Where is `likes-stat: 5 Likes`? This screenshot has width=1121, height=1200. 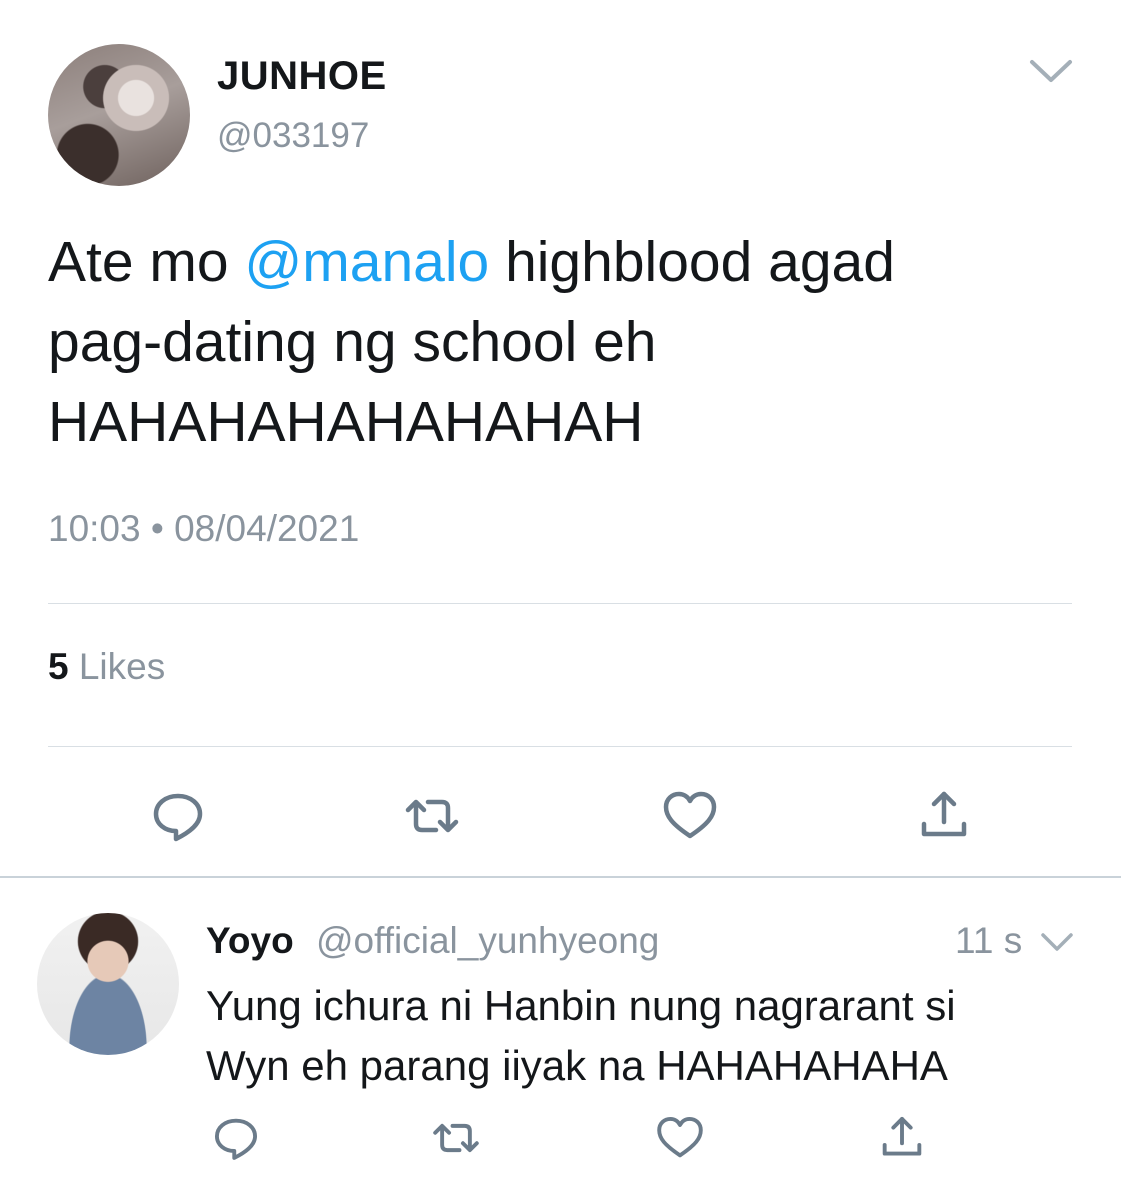
likes-stat: 5 Likes is located at coordinates (106, 667).